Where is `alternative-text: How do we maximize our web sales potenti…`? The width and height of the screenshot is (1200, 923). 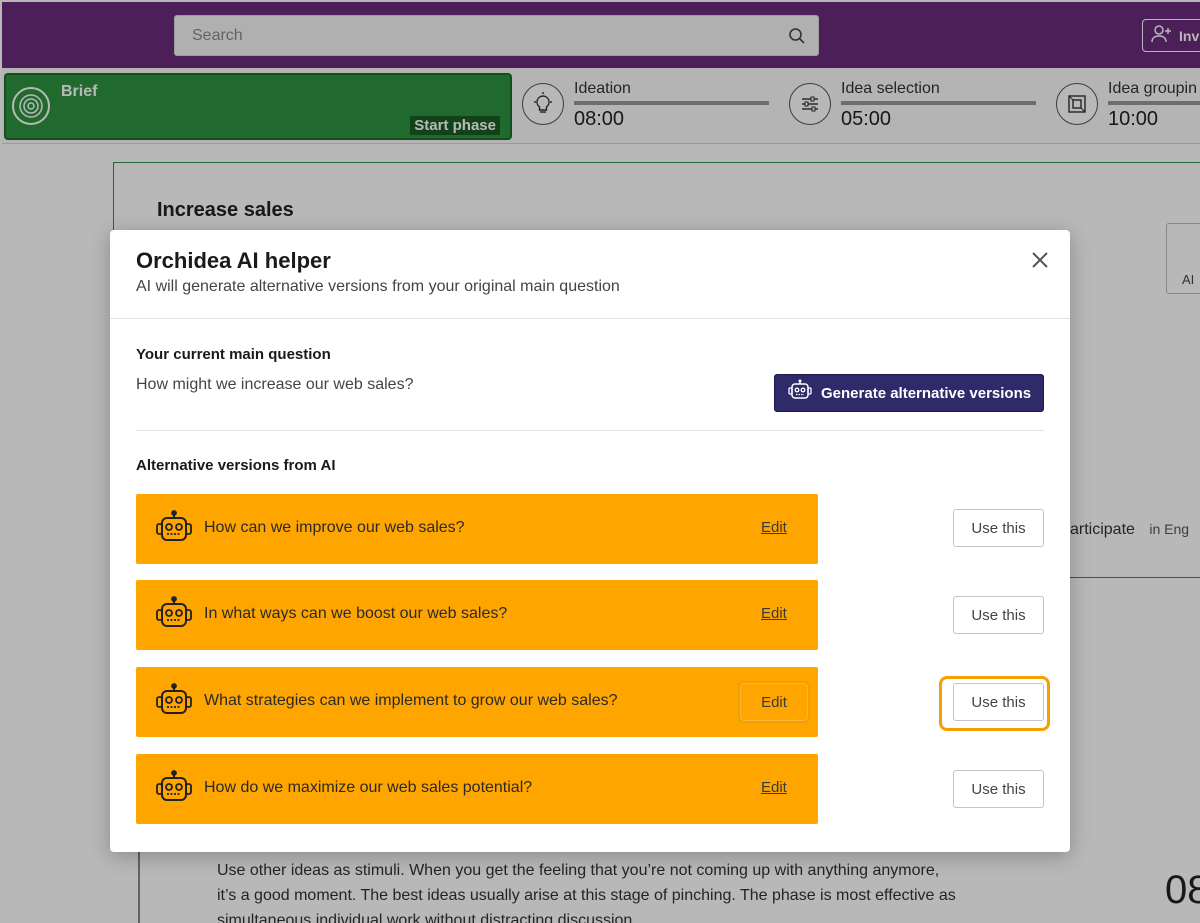
alternative-text: How do we maximize our web sales potenti… is located at coordinates (368, 787).